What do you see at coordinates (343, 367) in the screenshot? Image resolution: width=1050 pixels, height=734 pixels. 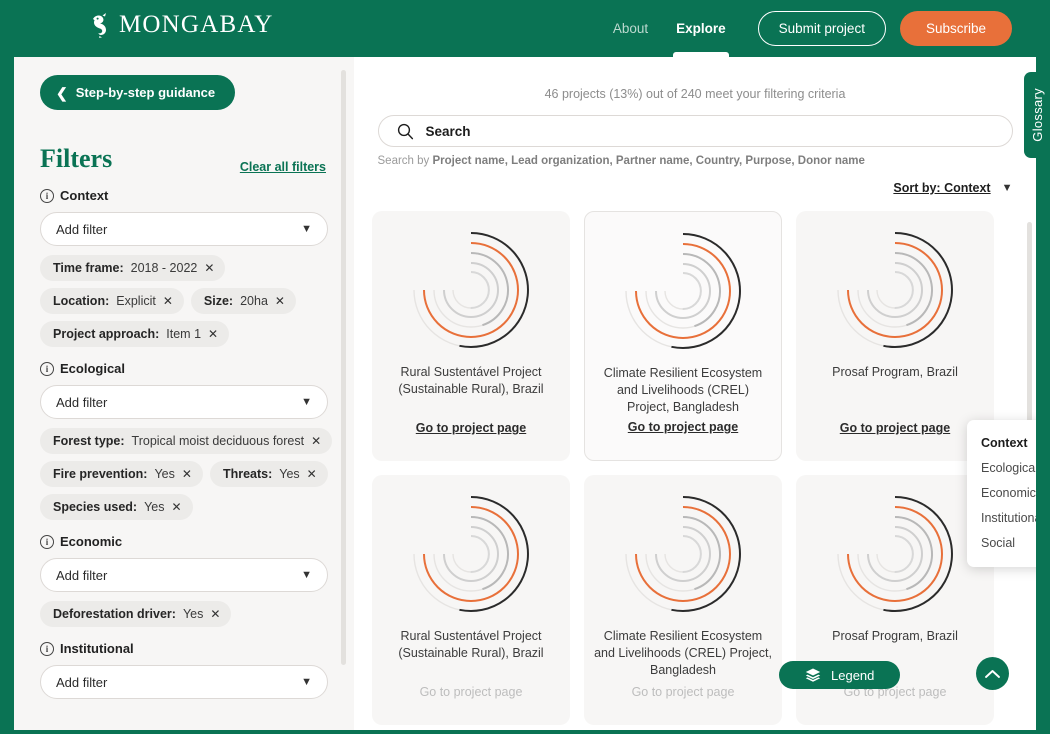 I see `sidebar-scrollbar` at bounding box center [343, 367].